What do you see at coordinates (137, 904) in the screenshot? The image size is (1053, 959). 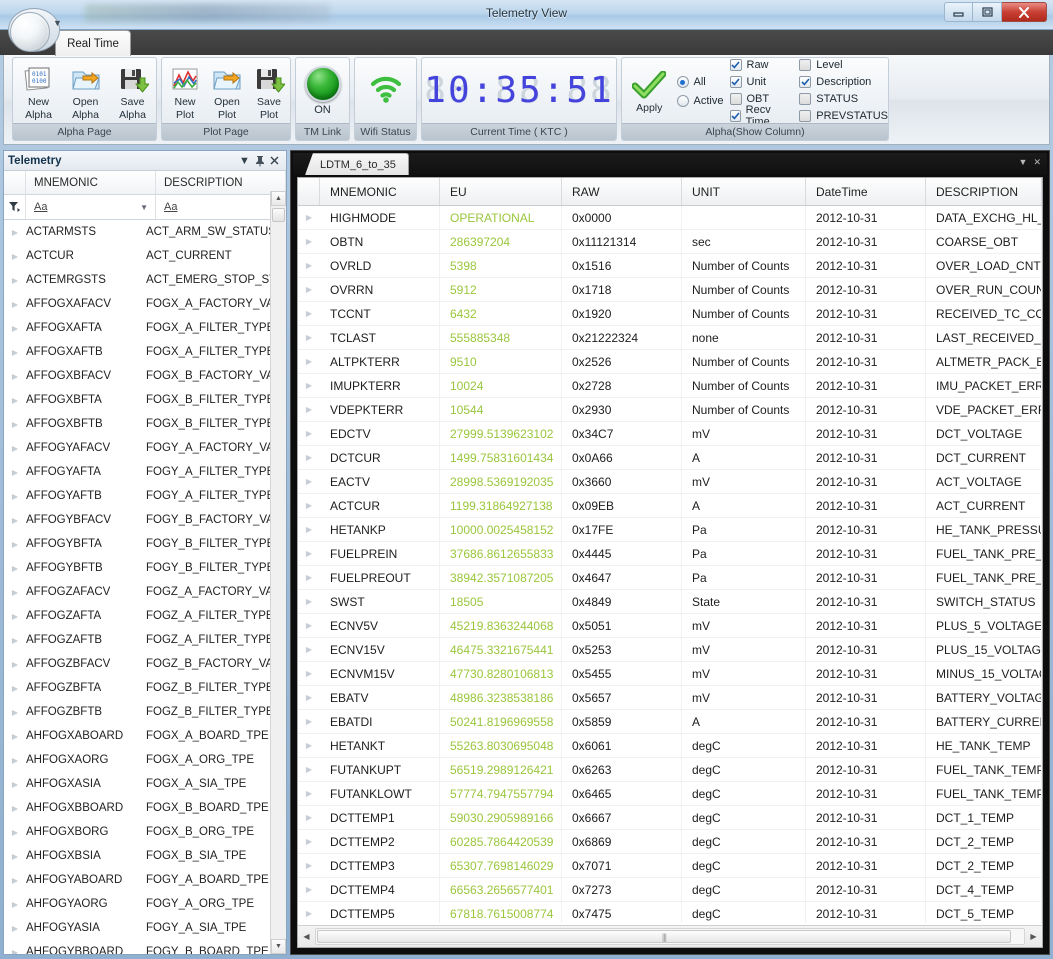 I see `telemetry-list-item: ▶ AHFOGYAORG FOGY_A_ORG_TPE` at bounding box center [137, 904].